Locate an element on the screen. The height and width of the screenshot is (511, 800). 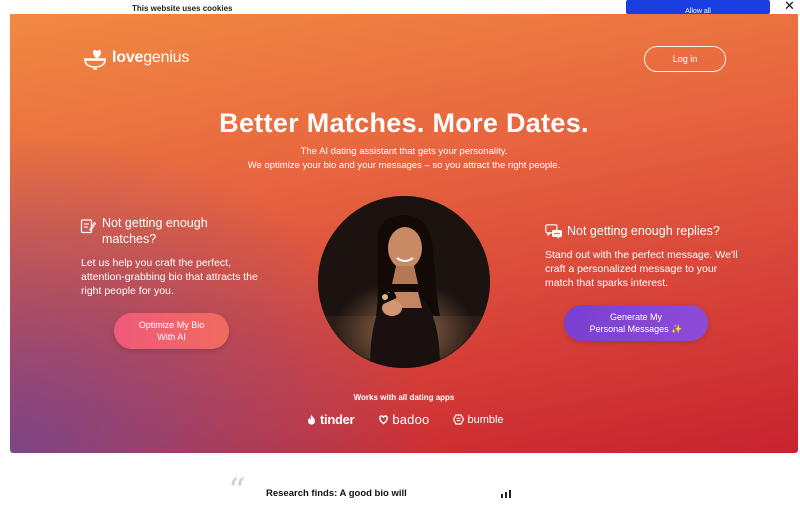
logo: lovegenius is located at coordinates (135, 58).